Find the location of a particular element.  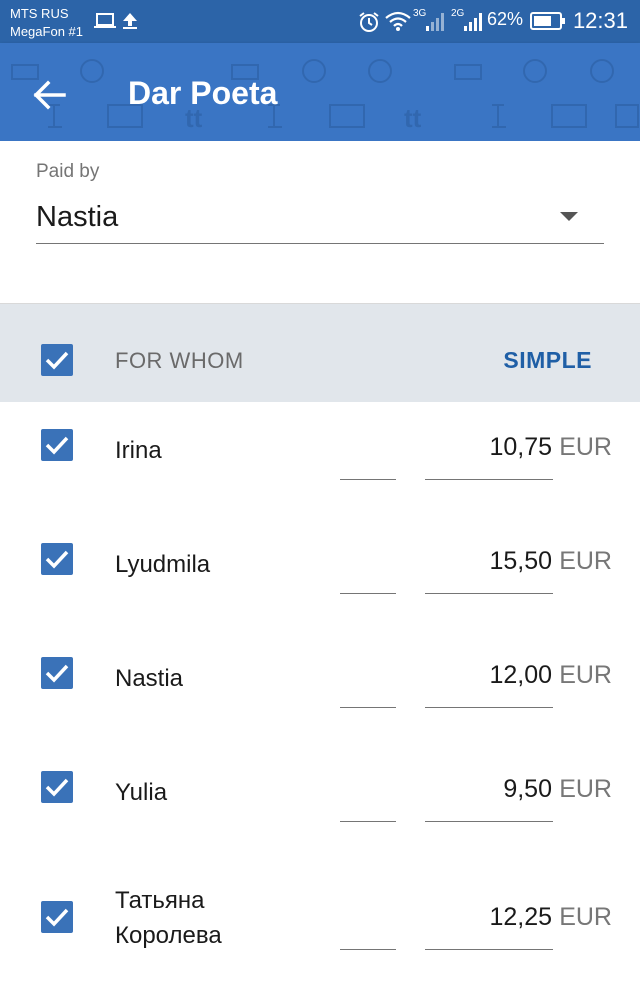

carrier-2: MegaFon #1 is located at coordinates (46, 31).